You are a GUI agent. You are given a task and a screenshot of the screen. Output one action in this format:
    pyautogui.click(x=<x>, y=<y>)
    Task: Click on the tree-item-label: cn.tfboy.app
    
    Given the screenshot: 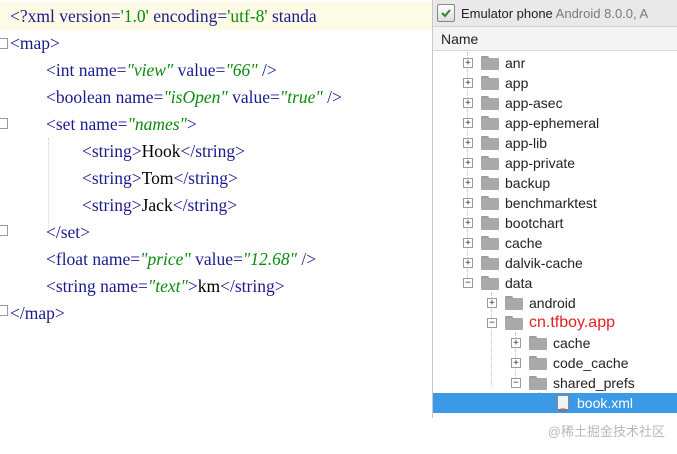 What is the action you would take?
    pyautogui.click(x=572, y=322)
    